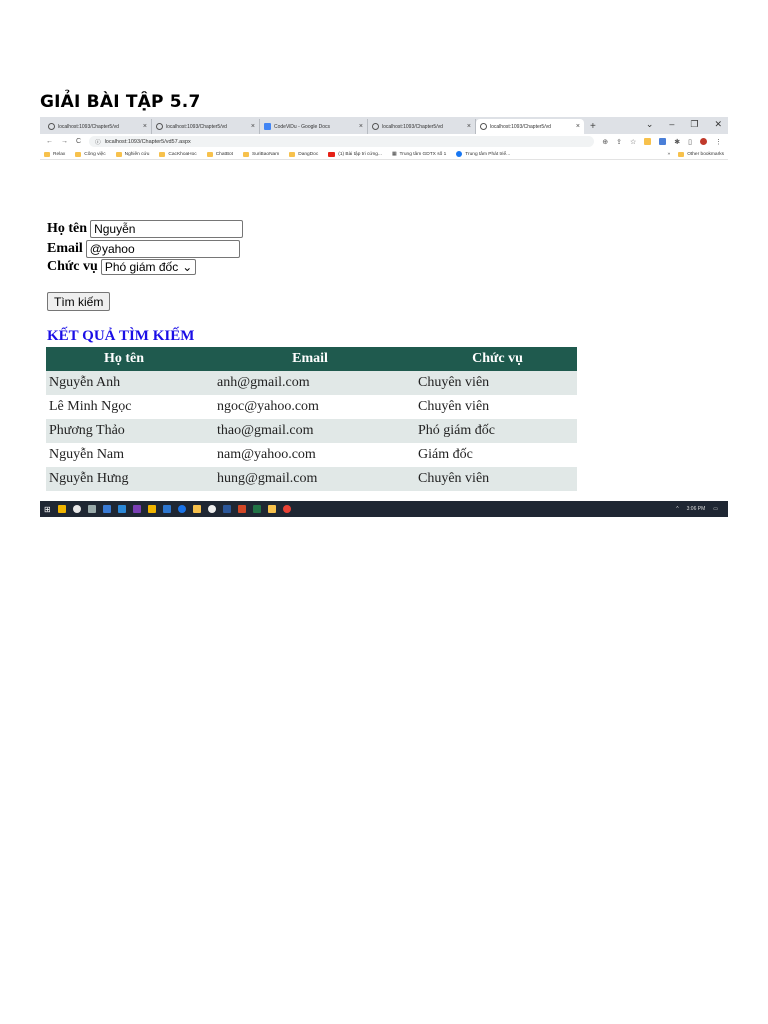  I want to click on browser-tab-5-active: localhost:1093/Chapter5/vd ×, so click(530, 126).